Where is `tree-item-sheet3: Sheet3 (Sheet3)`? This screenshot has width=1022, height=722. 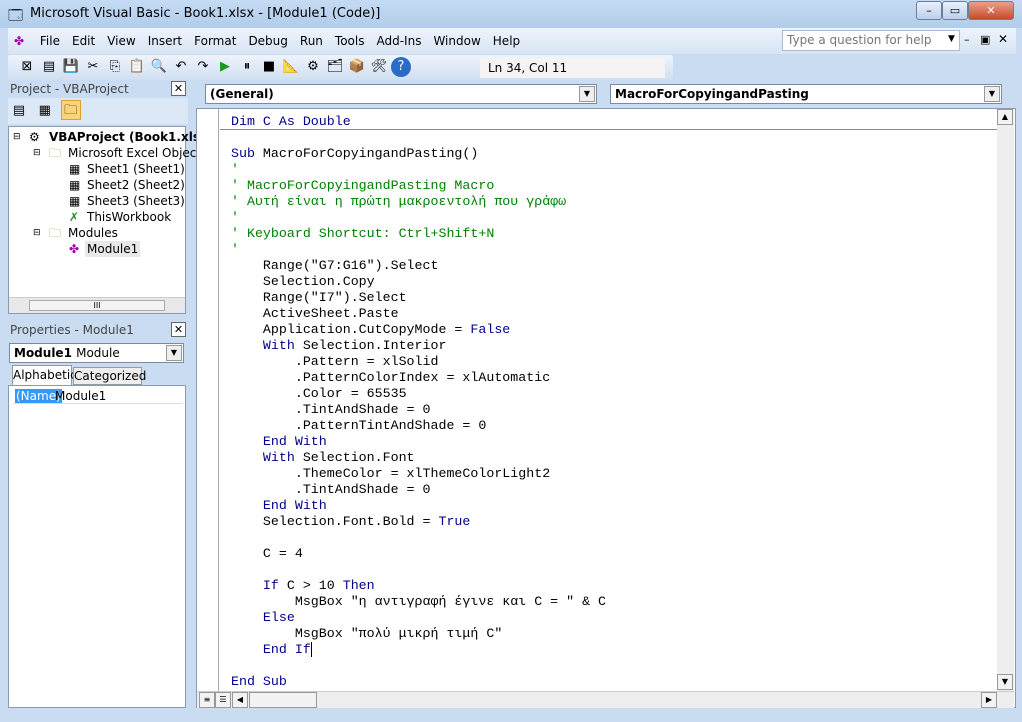 tree-item-sheet3: Sheet3 (Sheet3) is located at coordinates (136, 201).